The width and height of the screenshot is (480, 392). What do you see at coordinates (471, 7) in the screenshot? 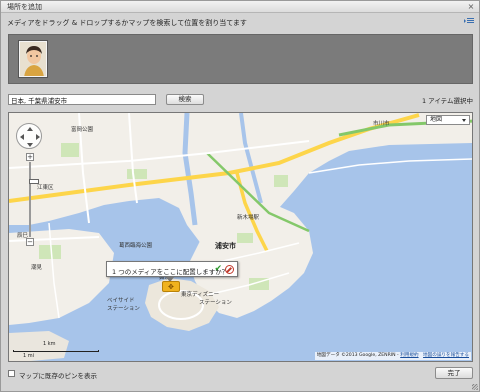
I see `close-icon: ×` at bounding box center [471, 7].